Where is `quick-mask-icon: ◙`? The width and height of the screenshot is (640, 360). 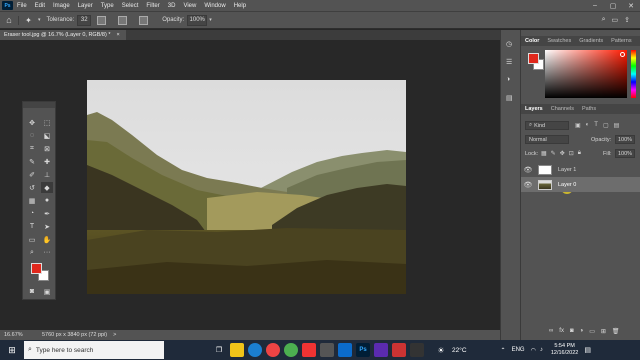
quick-mask-icon: ◙ is located at coordinates (32, 291).